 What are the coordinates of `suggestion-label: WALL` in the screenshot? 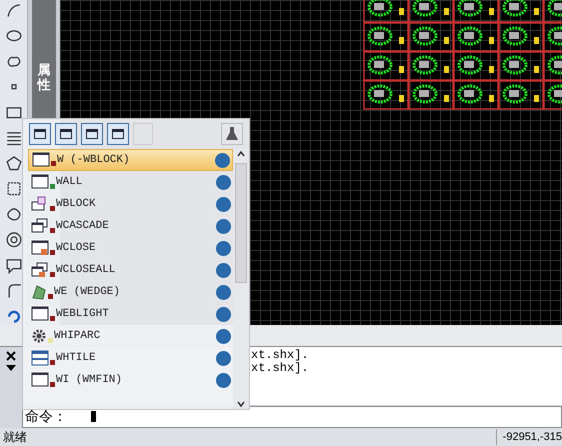 It's located at (70, 182).